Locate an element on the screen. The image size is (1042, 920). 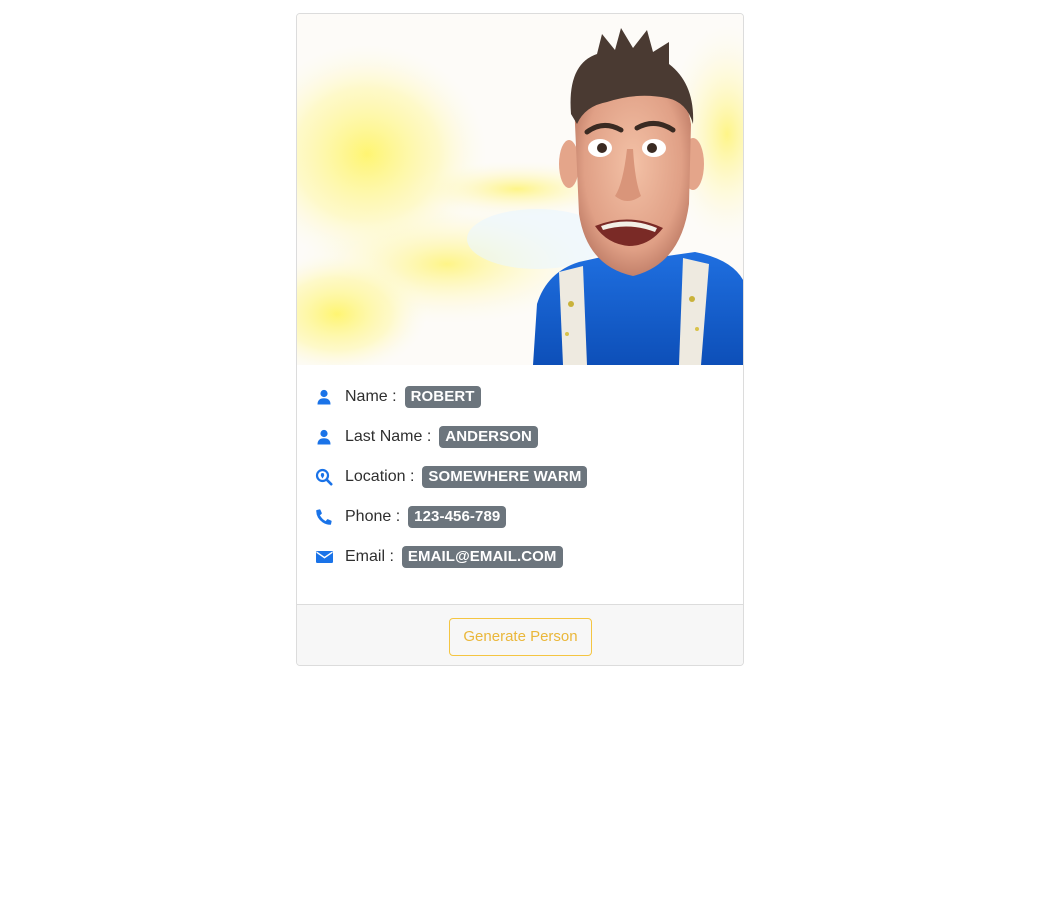
name-label: Name : is located at coordinates (371, 396).